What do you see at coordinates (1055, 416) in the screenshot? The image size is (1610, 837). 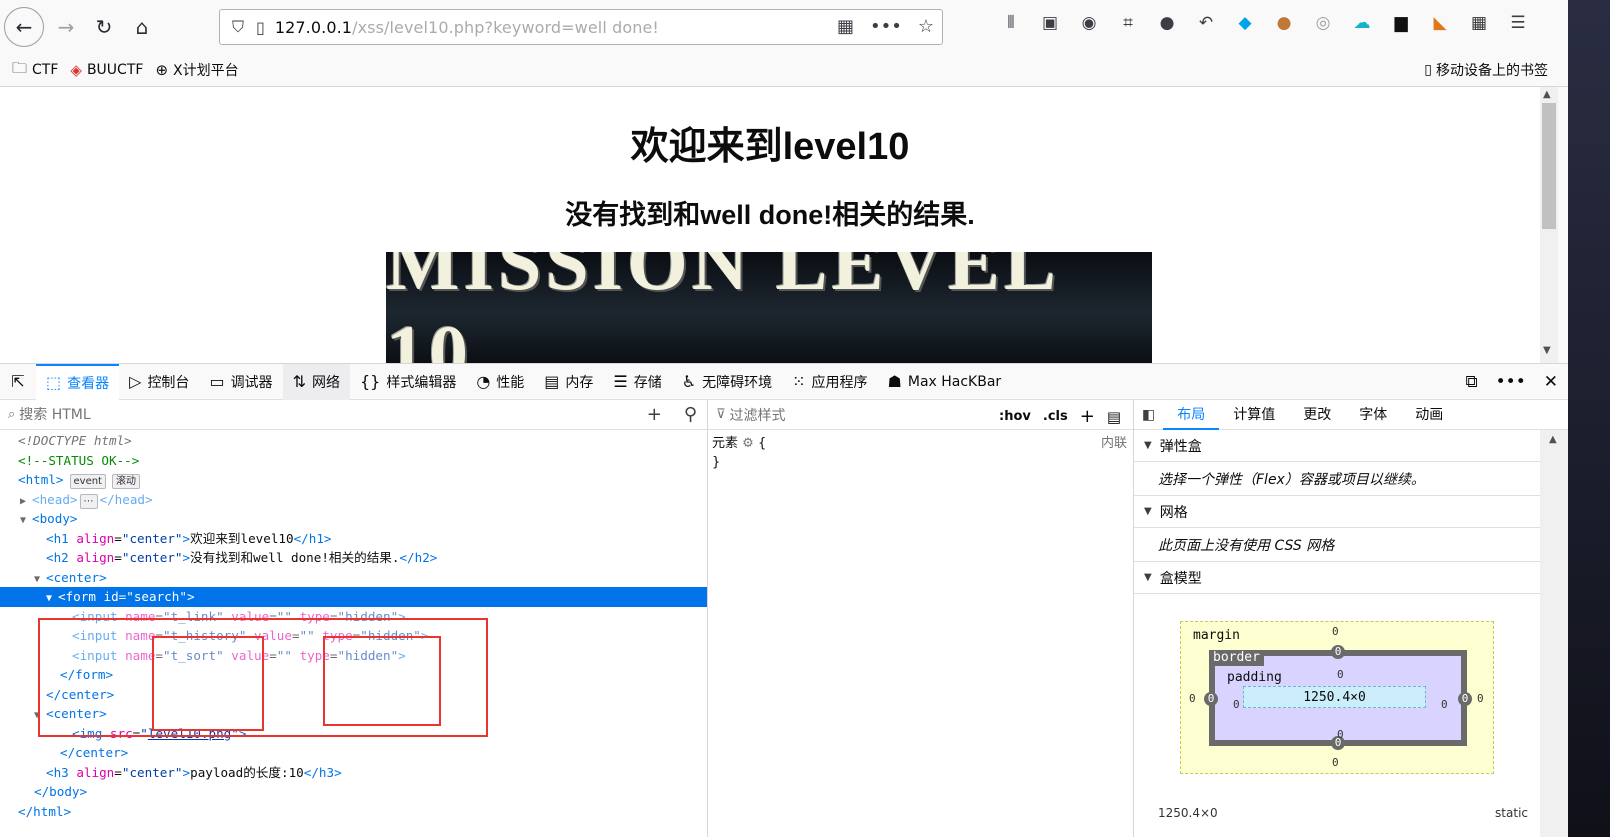 I see `cls-toggle: .cls` at bounding box center [1055, 416].